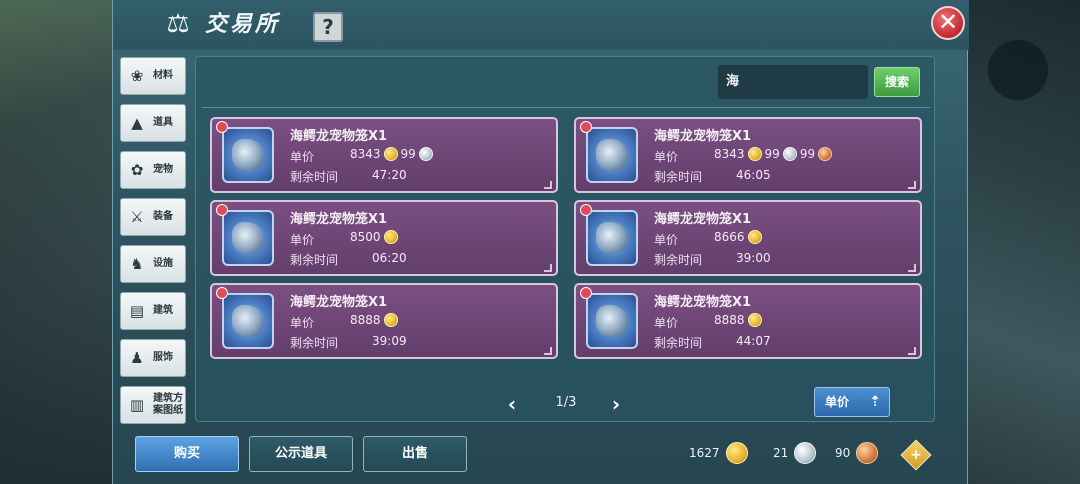 The image size is (1080, 484). I want to click on sidebar-item-items: ▲ 道具, so click(153, 123).